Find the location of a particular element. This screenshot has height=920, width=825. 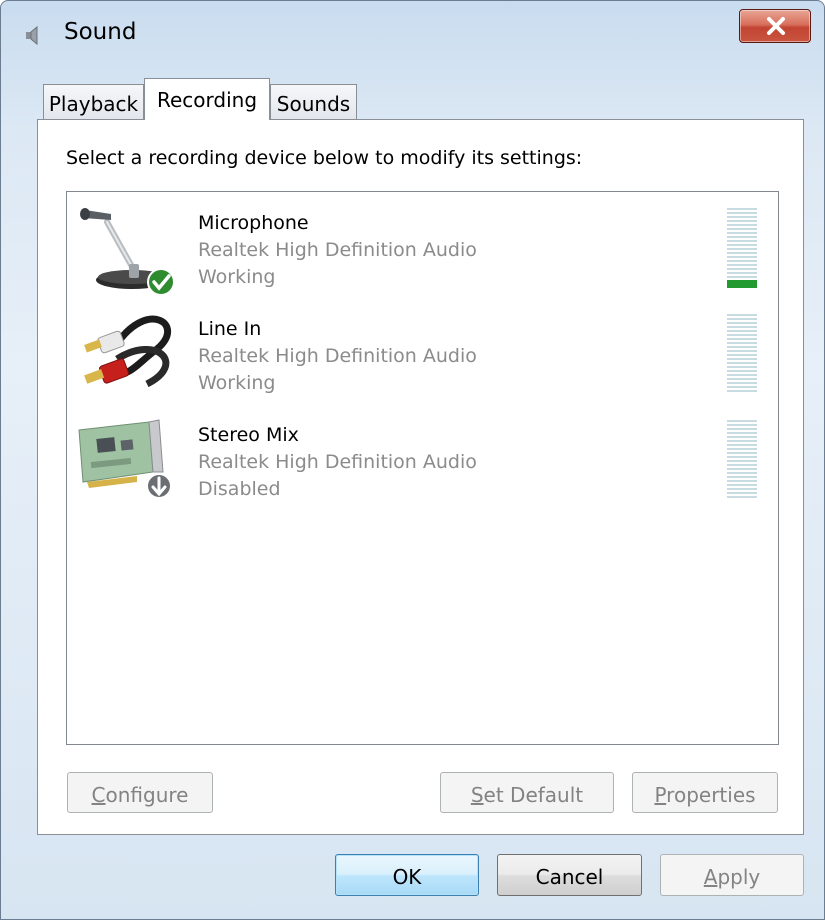

device-name: Line In is located at coordinates (230, 329).